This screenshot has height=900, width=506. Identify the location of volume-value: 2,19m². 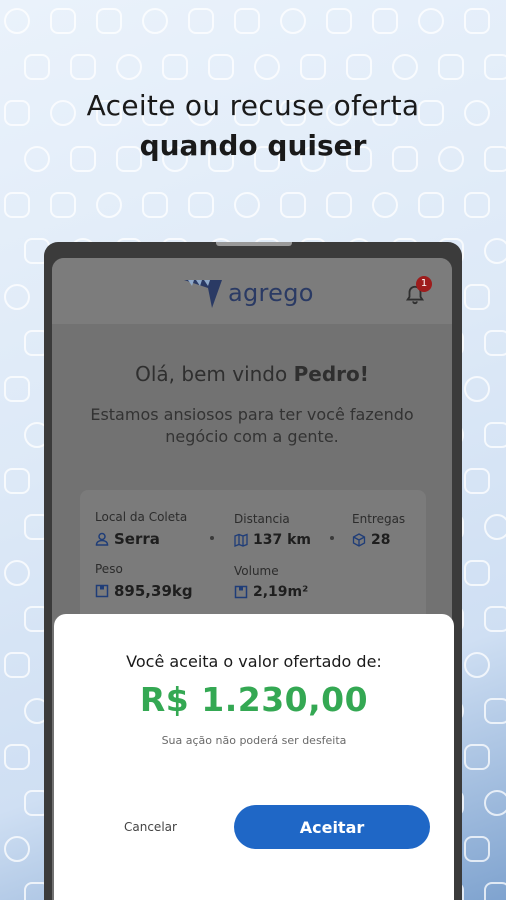
(281, 592).